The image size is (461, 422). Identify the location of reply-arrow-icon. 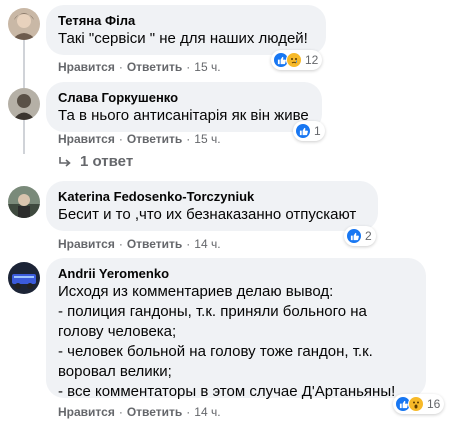
(65, 161).